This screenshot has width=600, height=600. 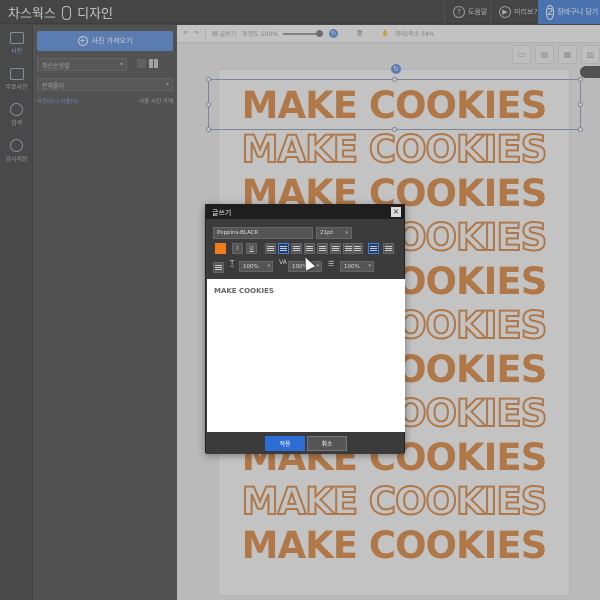 I want to click on close-icon: ×, so click(x=396, y=212).